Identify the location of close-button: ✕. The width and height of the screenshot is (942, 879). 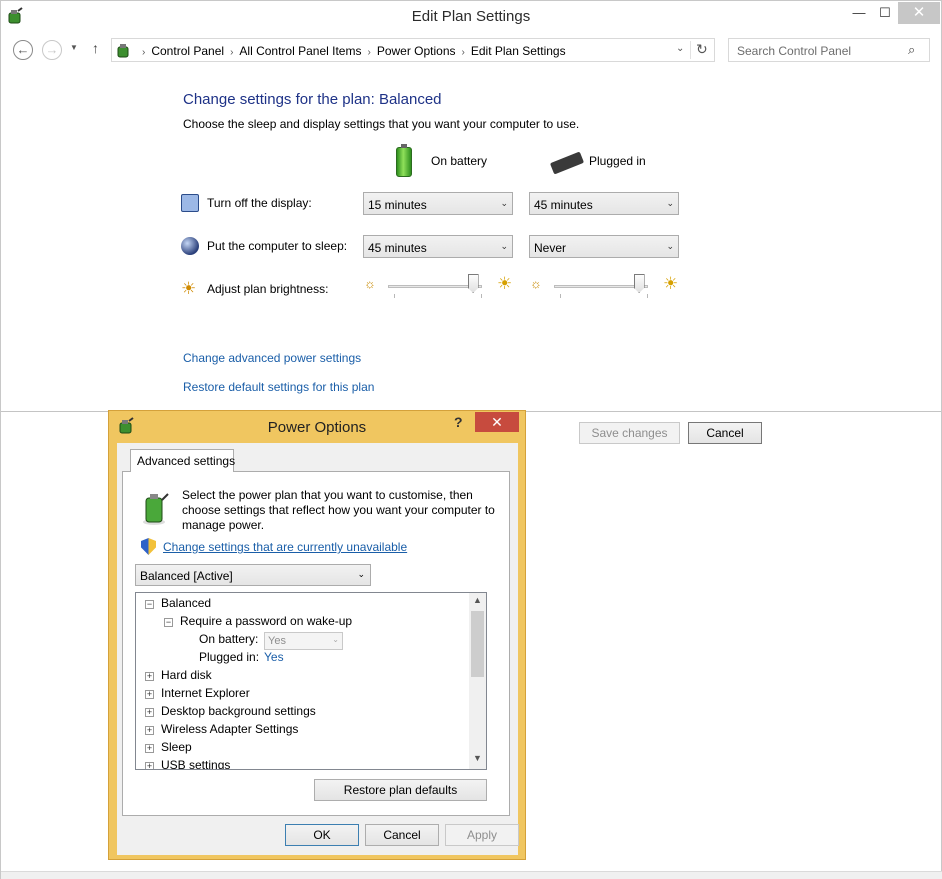
(919, 13).